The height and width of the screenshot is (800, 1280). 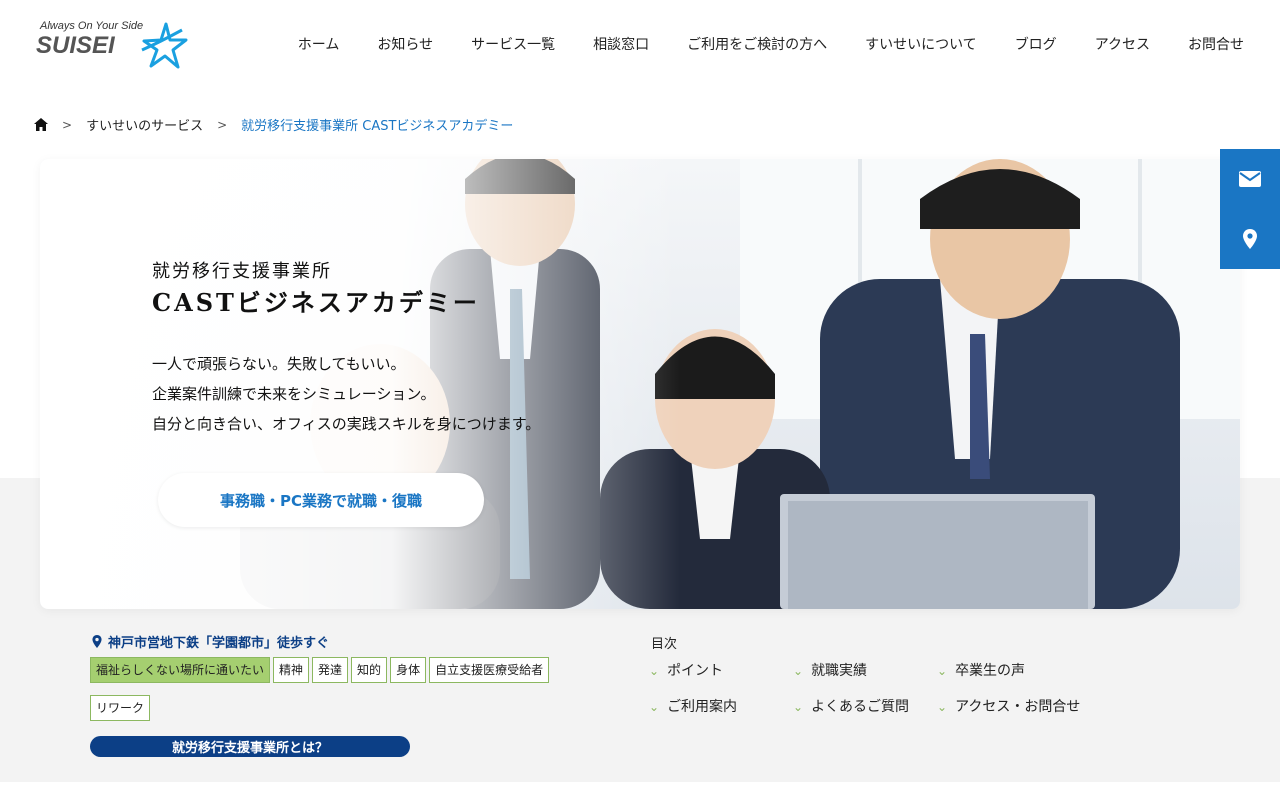 What do you see at coordinates (291, 670) in the screenshot?
I see `tag: 精神` at bounding box center [291, 670].